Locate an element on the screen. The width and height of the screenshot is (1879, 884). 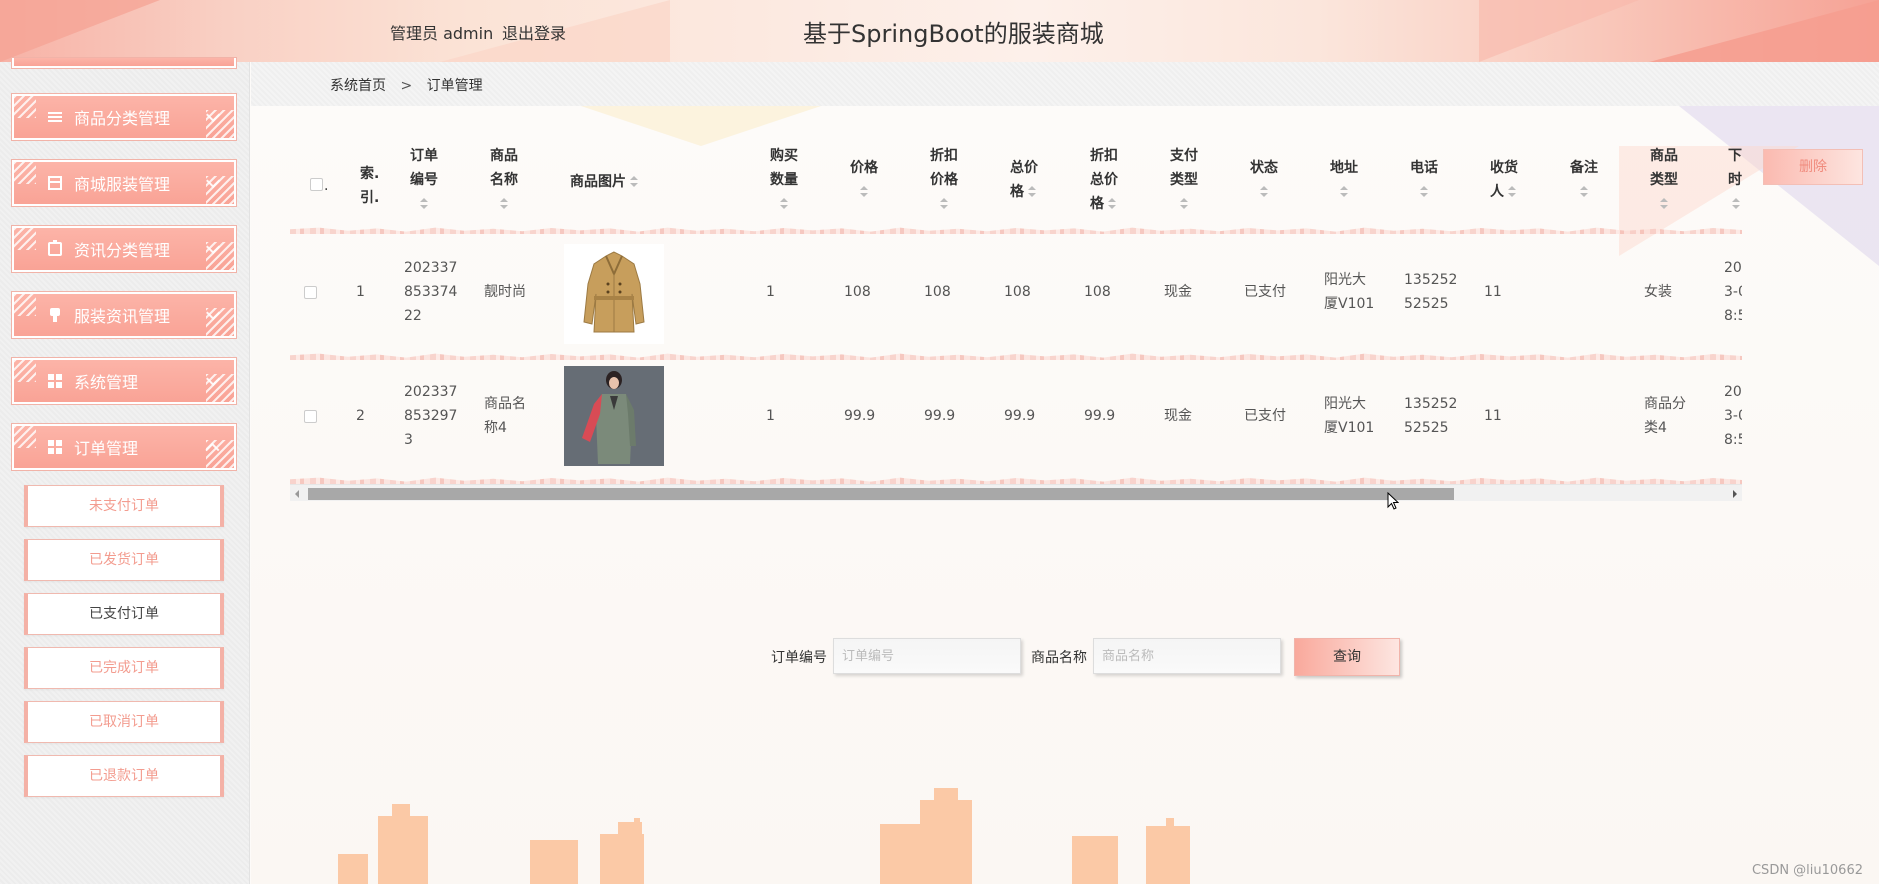
header-text: 编号 is located at coordinates (424, 180).